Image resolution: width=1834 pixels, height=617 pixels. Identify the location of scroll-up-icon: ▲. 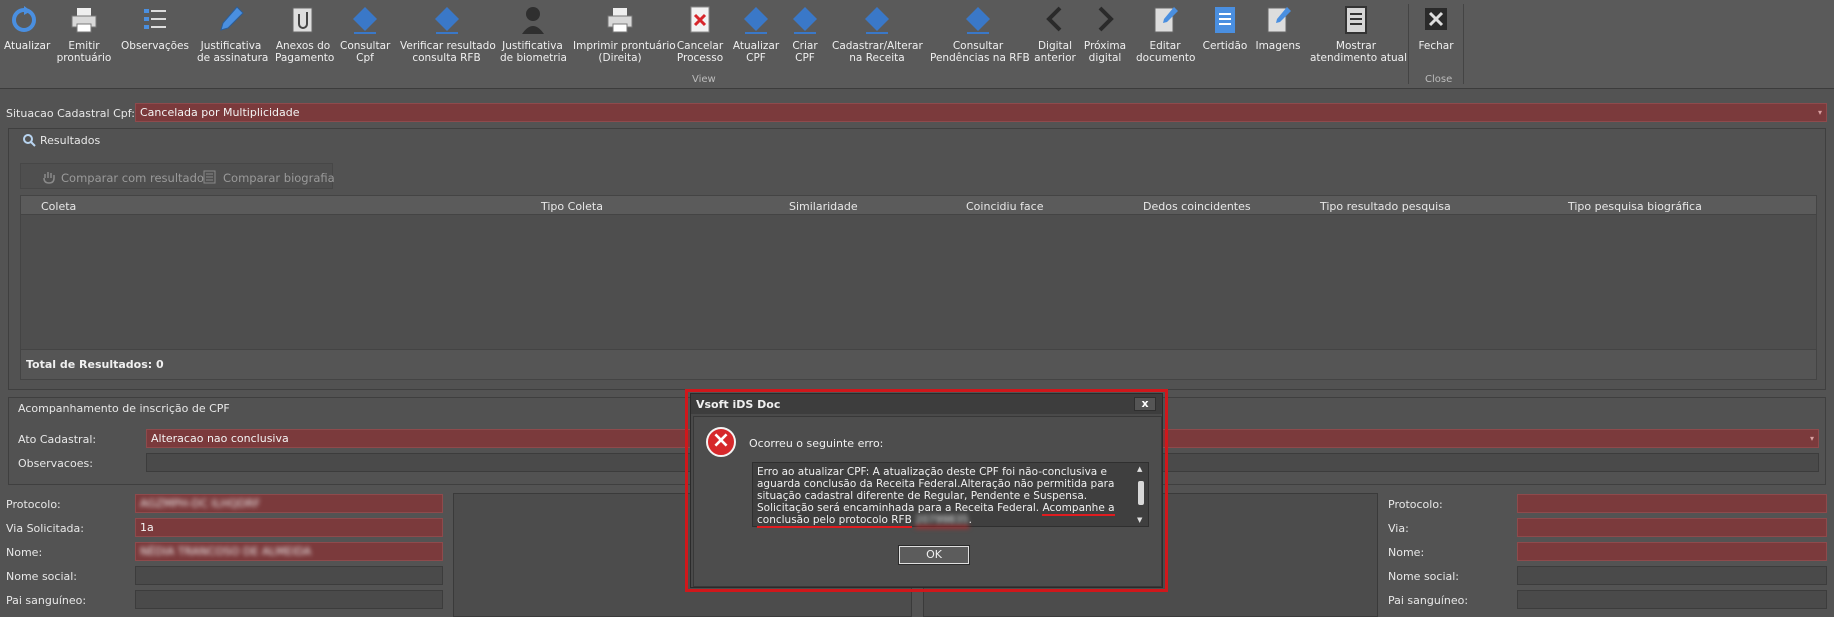
(1139, 469).